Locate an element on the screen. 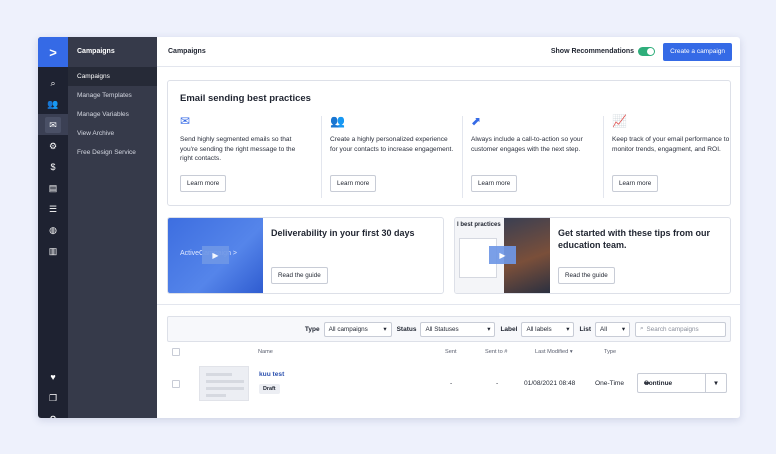  website-icon: ◍ is located at coordinates (53, 229).